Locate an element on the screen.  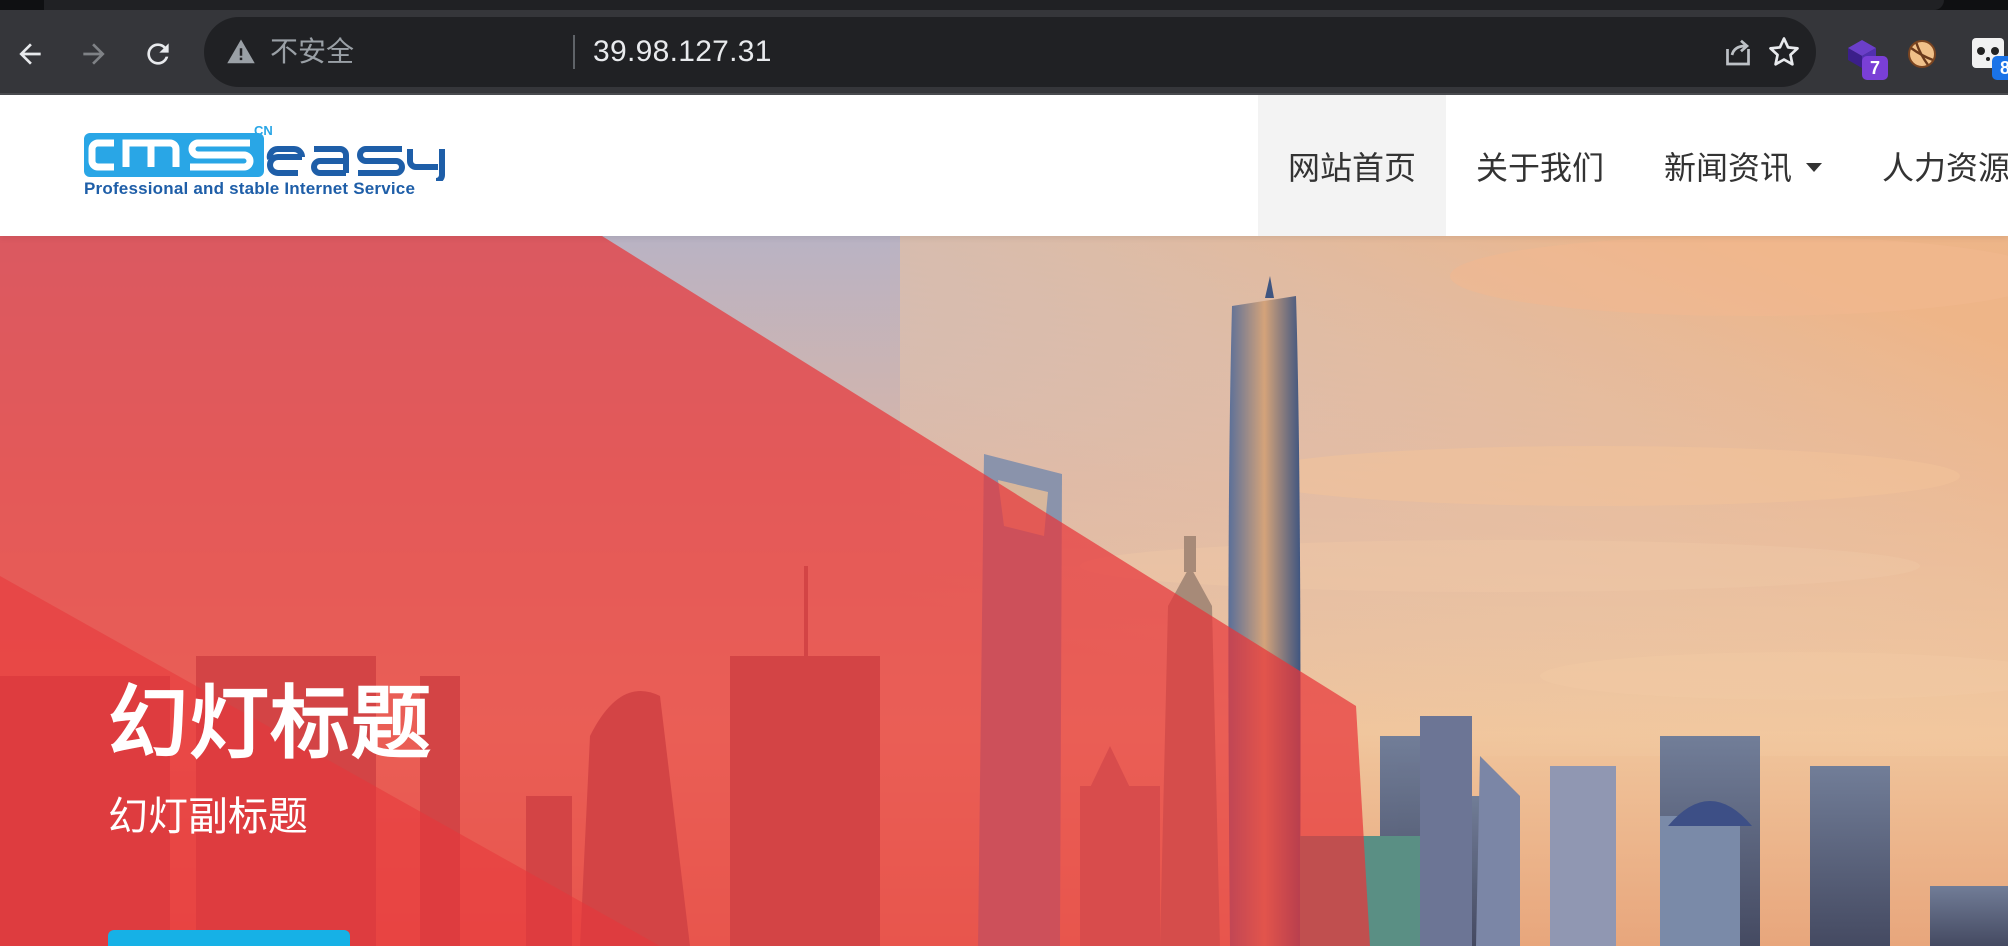
slide-subtitle: 幻灯副标题 is located at coordinates (208, 817).